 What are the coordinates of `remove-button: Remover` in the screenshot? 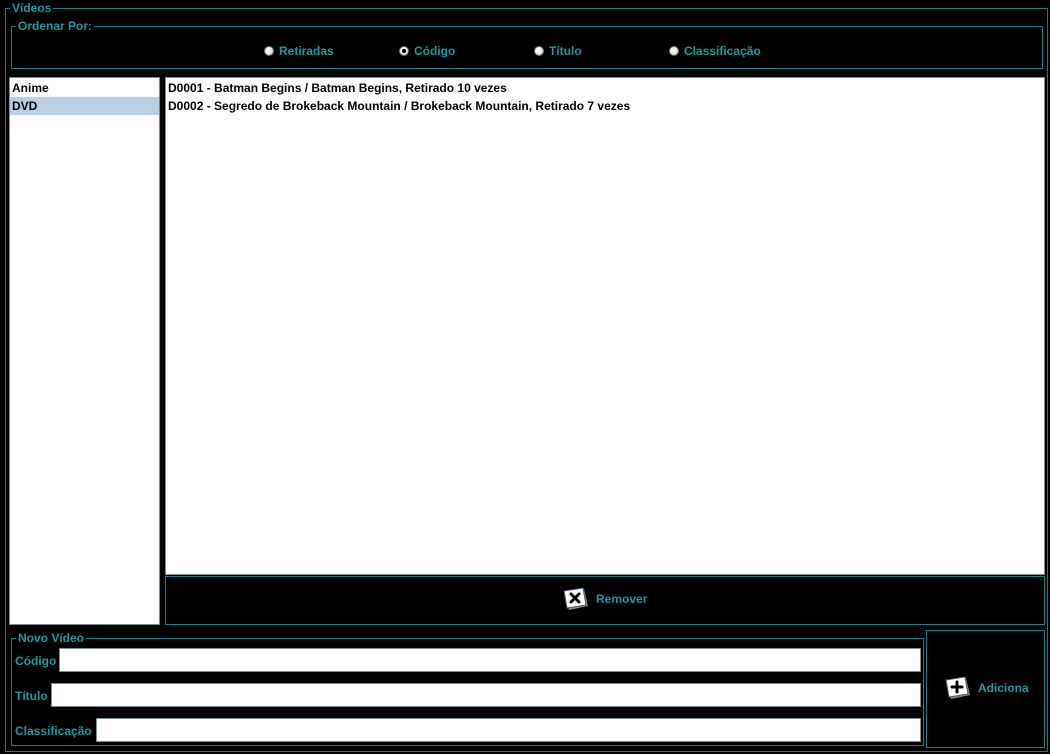 It's located at (604, 599).